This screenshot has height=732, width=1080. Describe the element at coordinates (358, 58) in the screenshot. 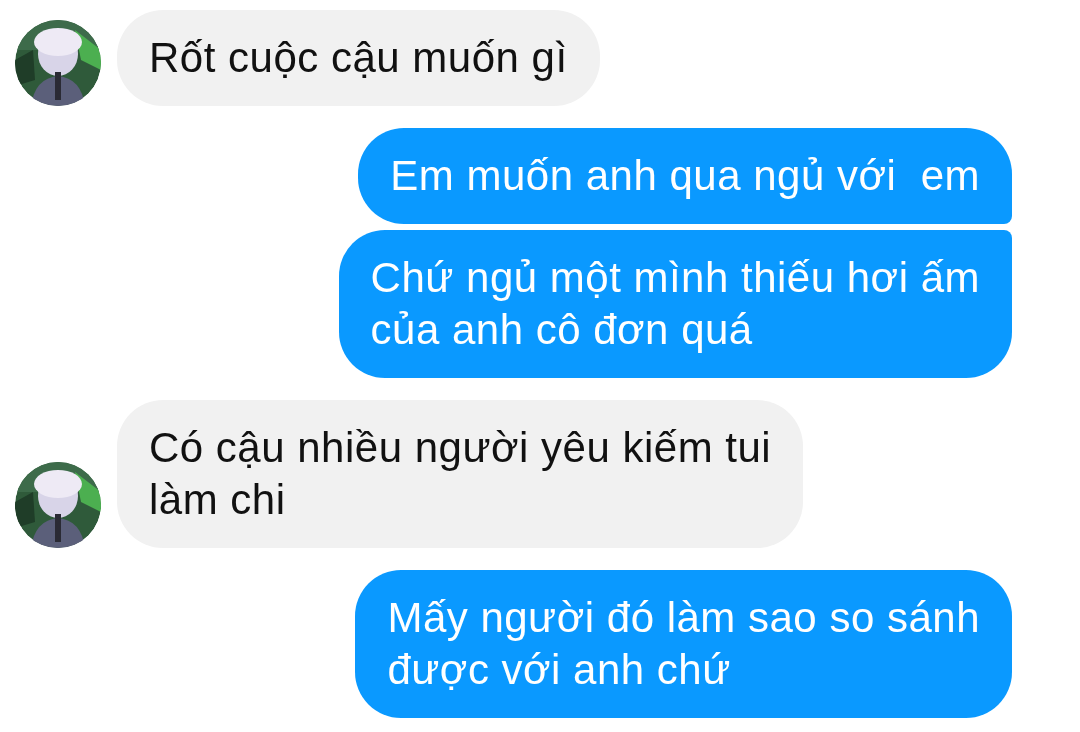

I see `received-message: Rốt cuộc cậu muốn gì` at that location.